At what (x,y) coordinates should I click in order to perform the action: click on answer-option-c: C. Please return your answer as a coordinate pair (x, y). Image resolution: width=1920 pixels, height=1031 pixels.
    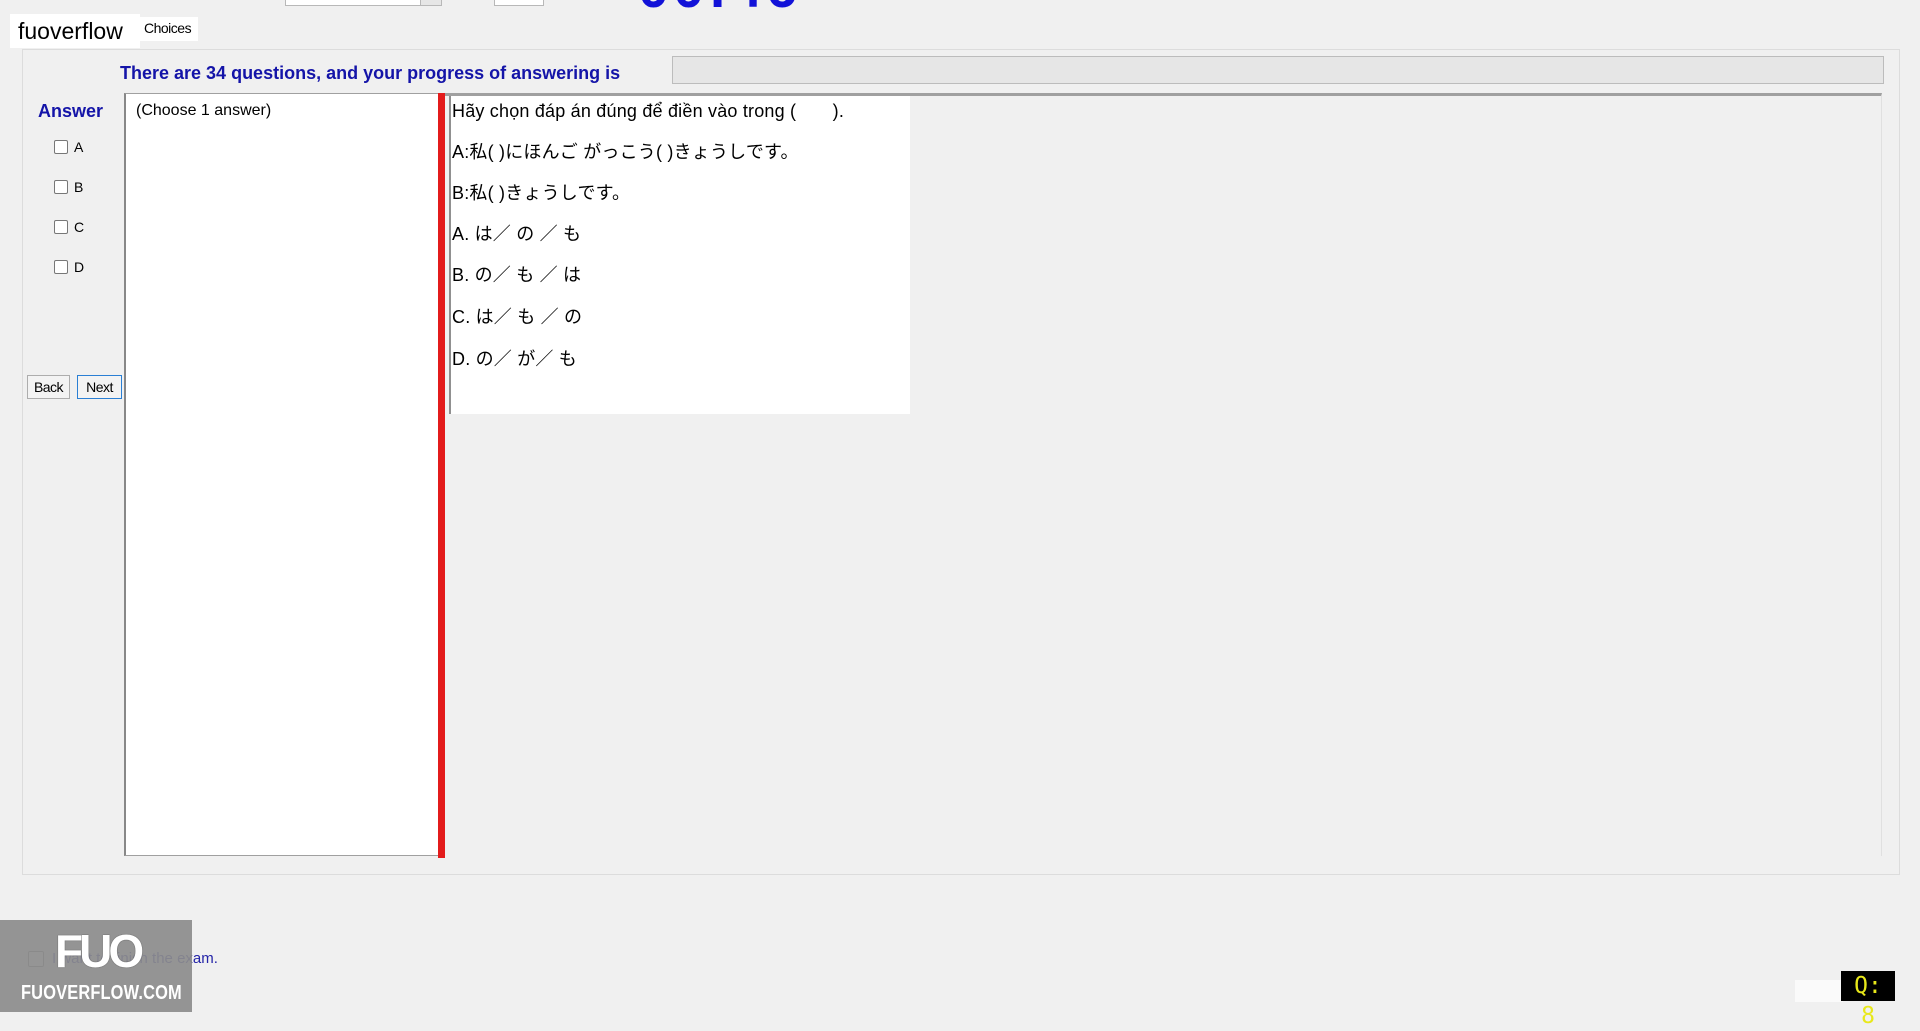
    Looking at the image, I should click on (69, 227).